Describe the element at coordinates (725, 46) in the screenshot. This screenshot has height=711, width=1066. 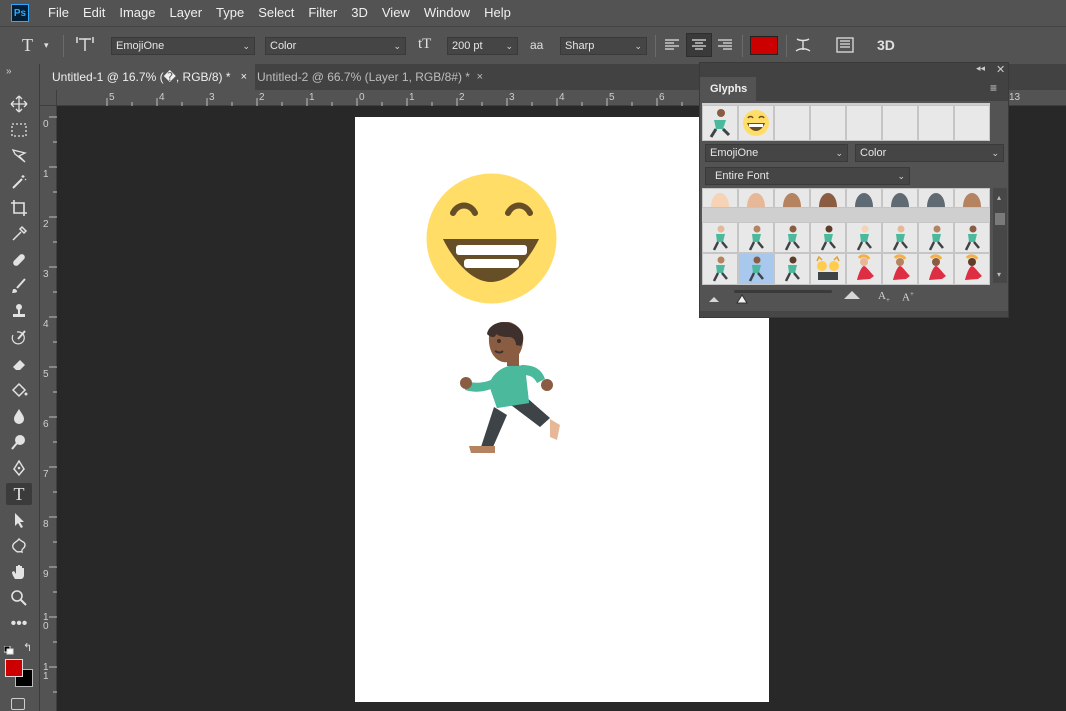
I see `align-right-icon` at that location.